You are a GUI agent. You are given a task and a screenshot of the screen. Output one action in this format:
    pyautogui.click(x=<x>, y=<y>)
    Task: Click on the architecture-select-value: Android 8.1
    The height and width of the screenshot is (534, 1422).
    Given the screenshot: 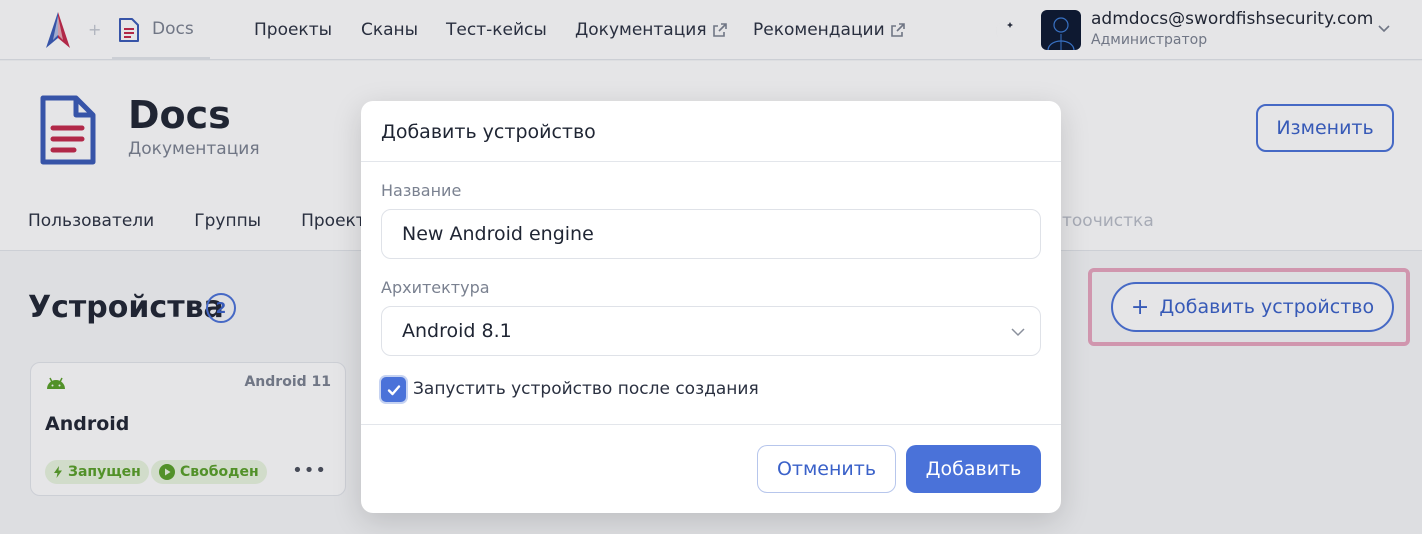 What is the action you would take?
    pyautogui.click(x=457, y=331)
    